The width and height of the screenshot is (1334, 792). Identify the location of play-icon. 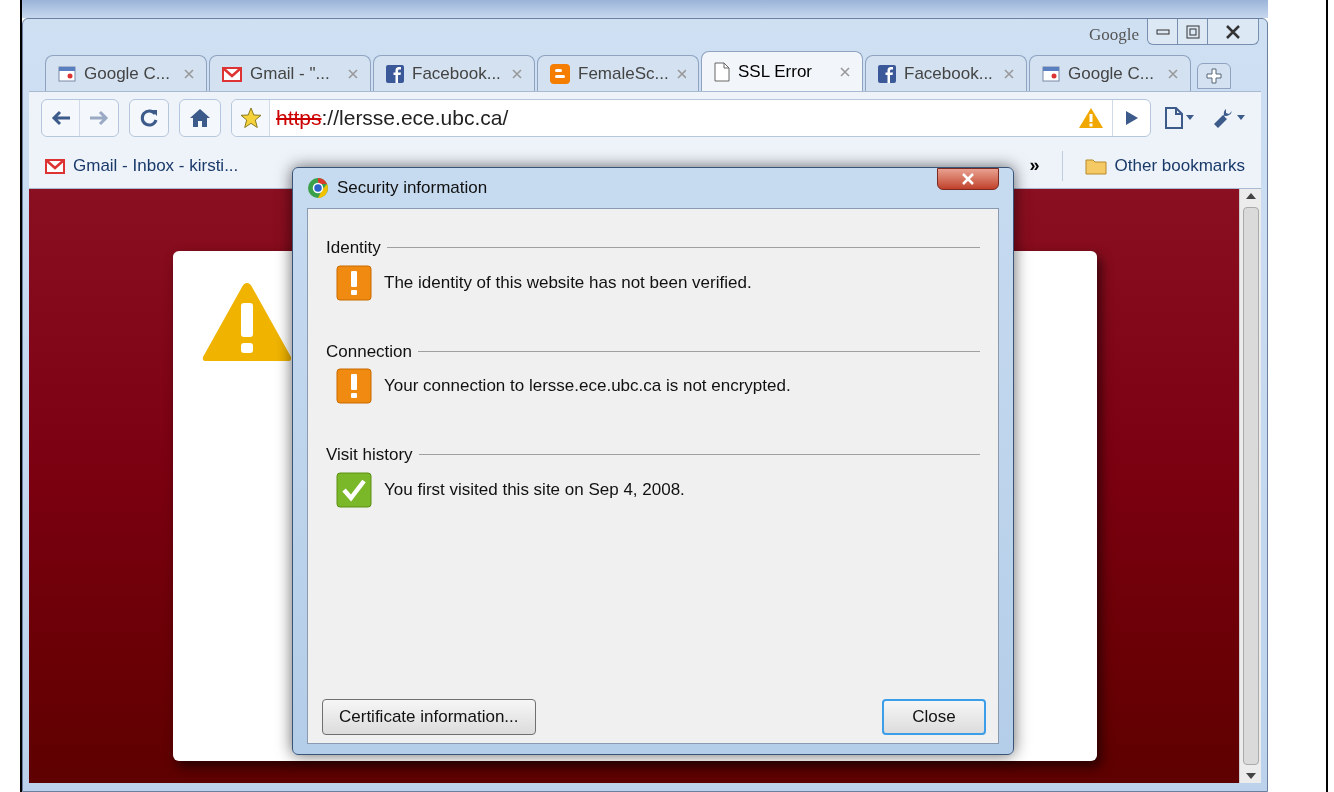
(1131, 117).